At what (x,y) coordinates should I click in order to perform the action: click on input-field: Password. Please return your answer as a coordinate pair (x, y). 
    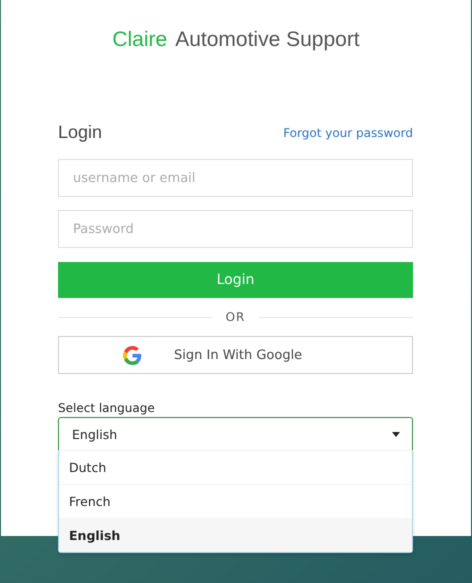
    Looking at the image, I should click on (235, 229).